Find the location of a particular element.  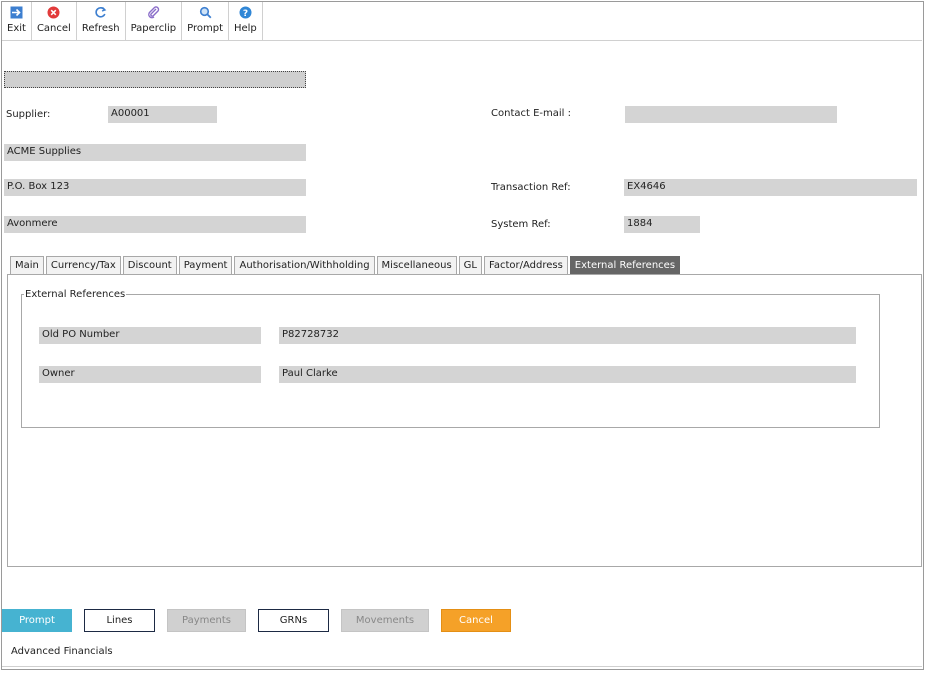

help-icon: ? is located at coordinates (245, 12).